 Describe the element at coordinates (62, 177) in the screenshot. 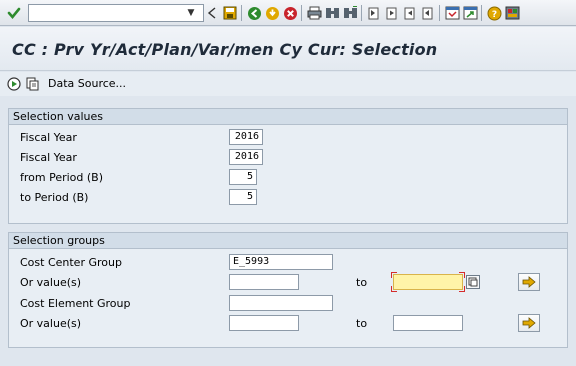

I see `from-period-label: from Period (B)` at that location.